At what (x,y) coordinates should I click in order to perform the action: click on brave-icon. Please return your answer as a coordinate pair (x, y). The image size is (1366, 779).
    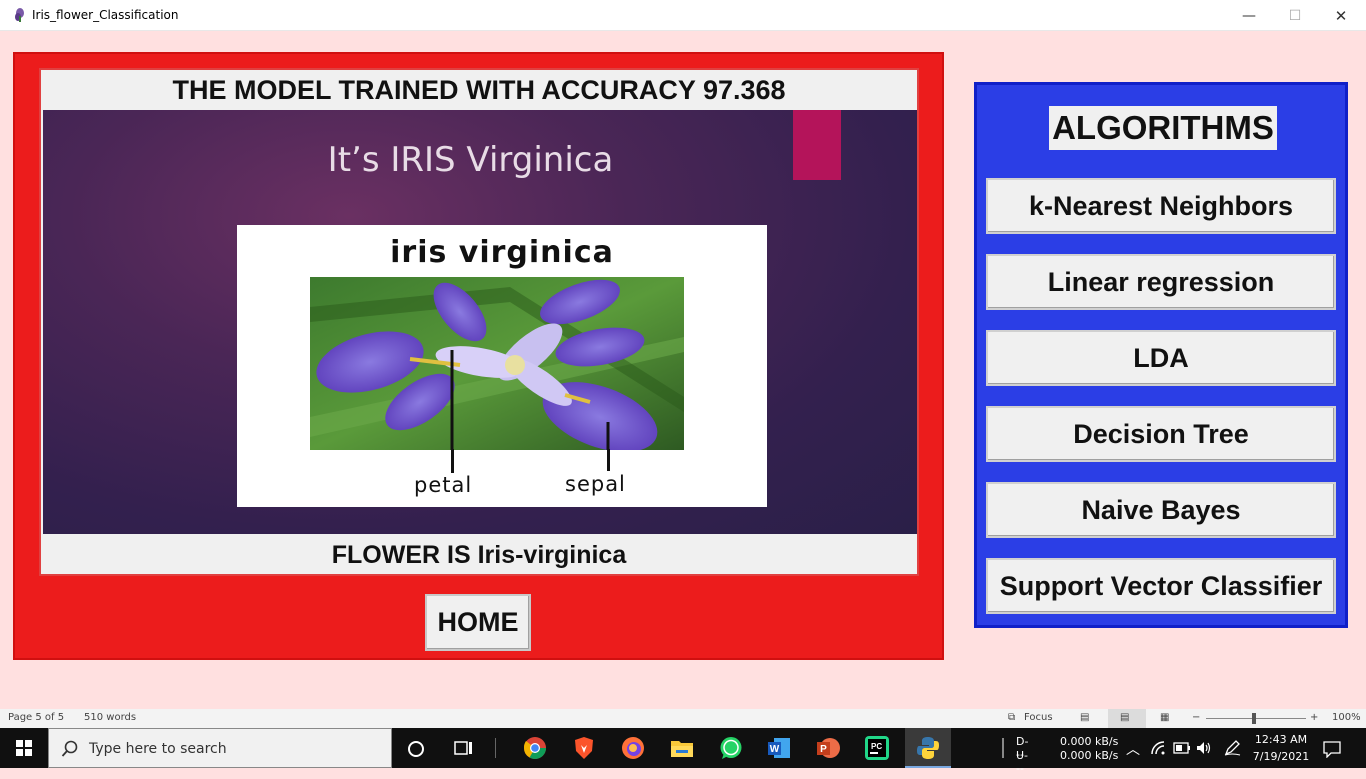
    Looking at the image, I should click on (584, 748).